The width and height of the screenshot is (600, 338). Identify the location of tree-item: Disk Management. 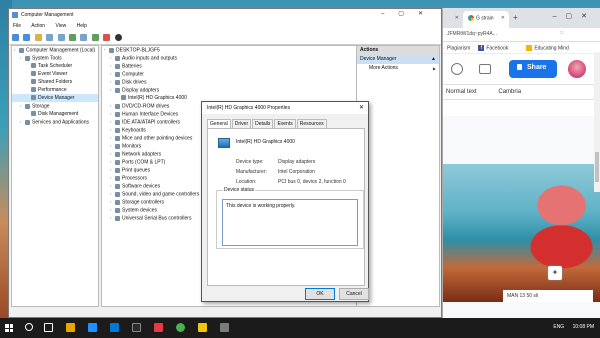
(55, 114).